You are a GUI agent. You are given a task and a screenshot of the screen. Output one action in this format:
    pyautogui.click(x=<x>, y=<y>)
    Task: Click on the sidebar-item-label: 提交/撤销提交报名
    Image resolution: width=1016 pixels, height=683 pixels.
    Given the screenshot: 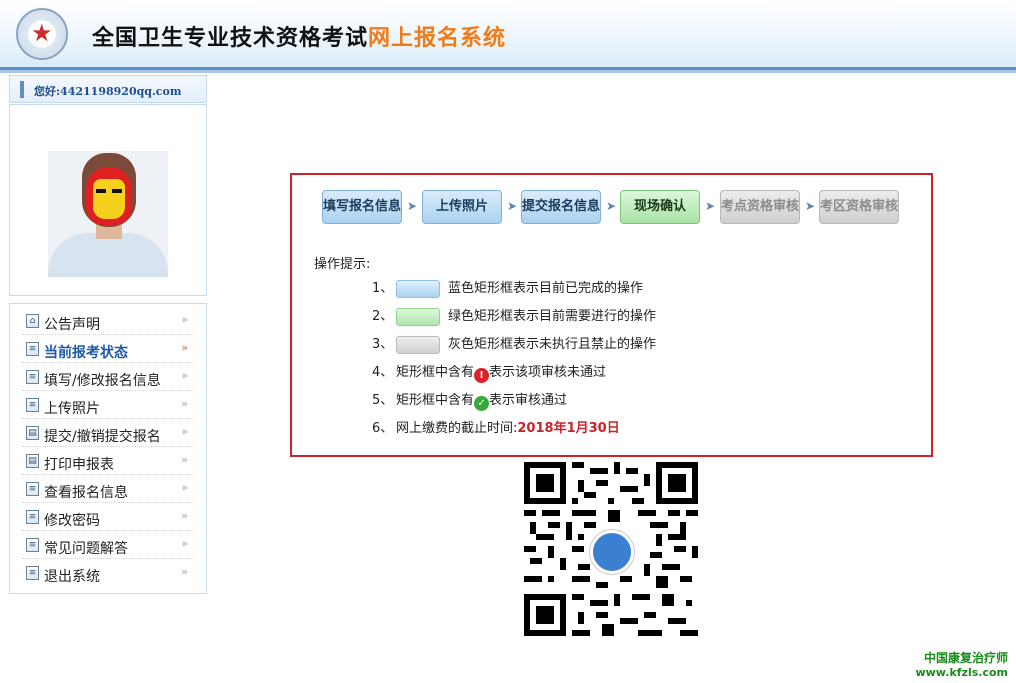 What is the action you would take?
    pyautogui.click(x=102, y=437)
    